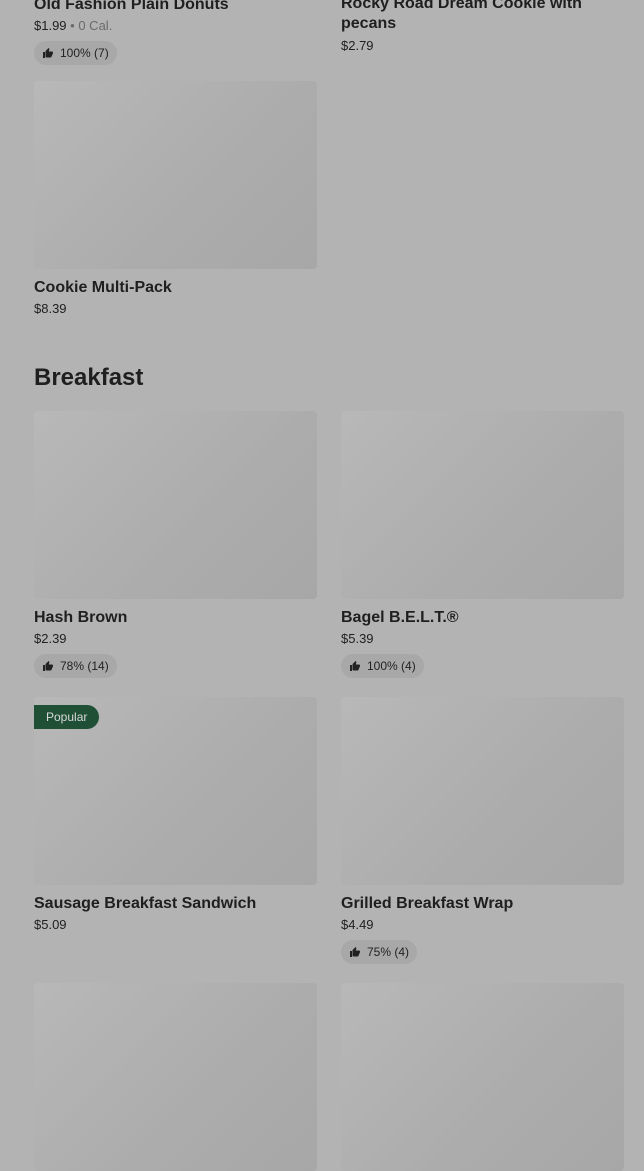 This screenshot has width=644, height=1171. Describe the element at coordinates (175, 639) in the screenshot. I see `menu-item-price-row: $2.39` at that location.